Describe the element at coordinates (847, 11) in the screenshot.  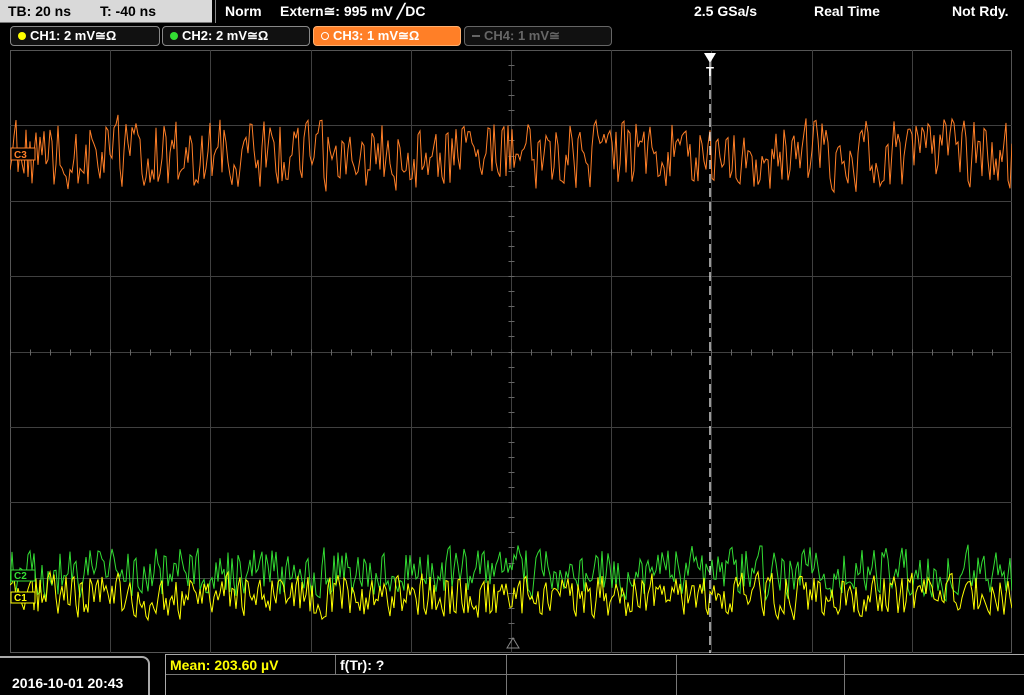
I see `acquisition-mode: Real Time` at that location.